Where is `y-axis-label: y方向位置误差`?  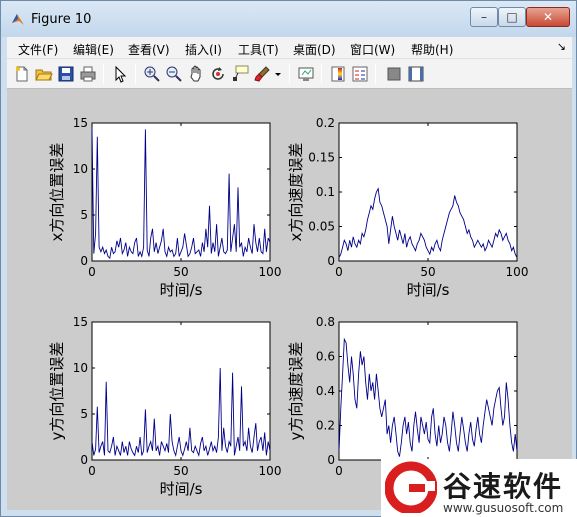 y-axis-label: y方向位置误差 is located at coordinates (57, 391).